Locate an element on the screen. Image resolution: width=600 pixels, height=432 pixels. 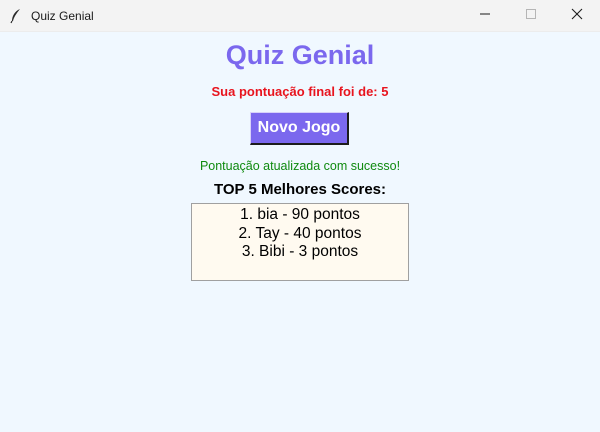
minimize-button is located at coordinates (485, 16).